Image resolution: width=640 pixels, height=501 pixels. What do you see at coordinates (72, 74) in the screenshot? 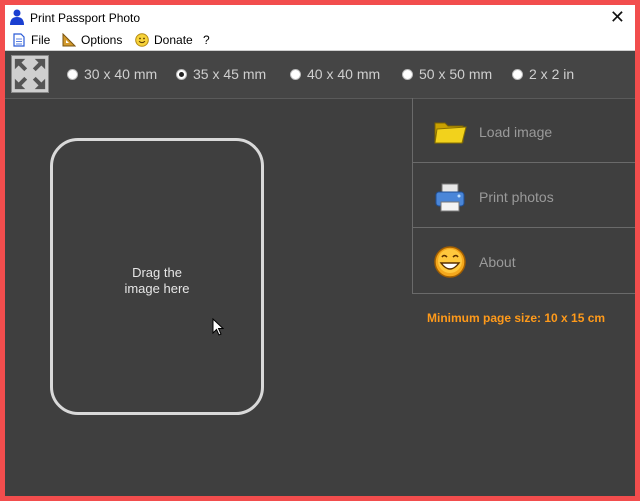
I see `radio-30x40` at bounding box center [72, 74].